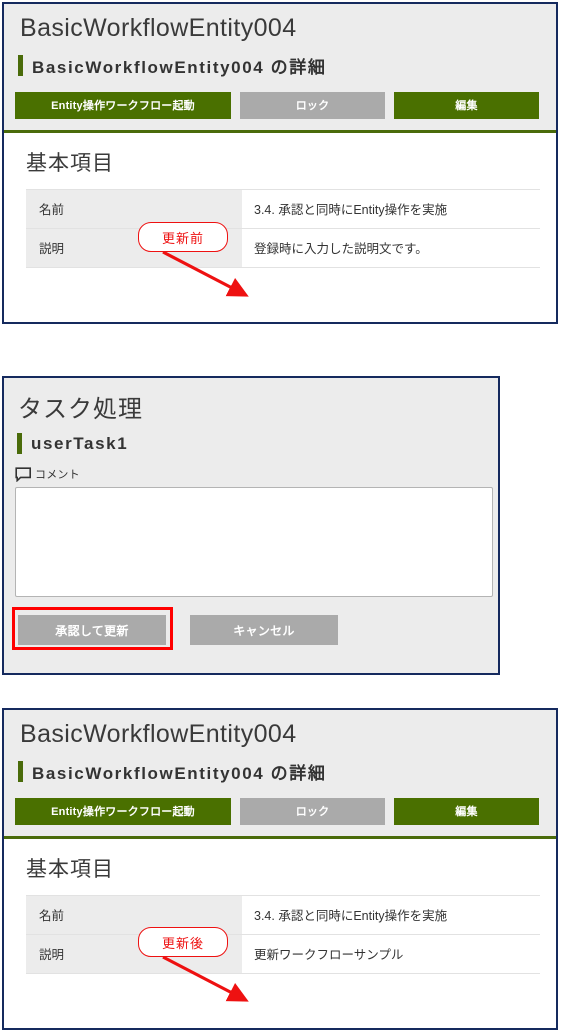  Describe the element at coordinates (251, 474) in the screenshot. I see `comment-field-label-row: コメント` at that location.